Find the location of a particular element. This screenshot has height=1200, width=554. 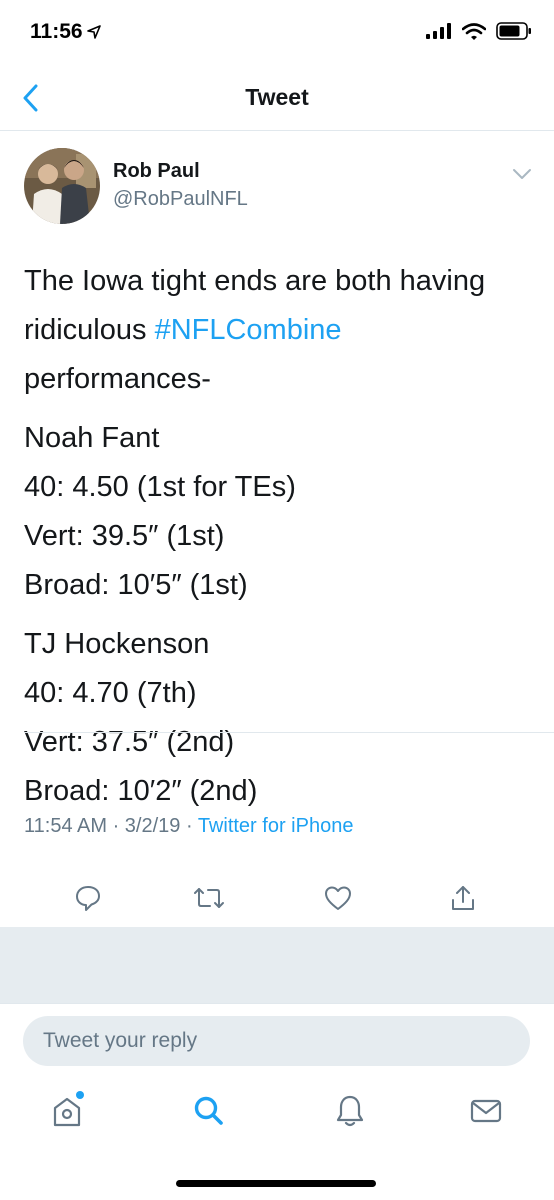

author-handle: @RobPaulNFL is located at coordinates (180, 199).